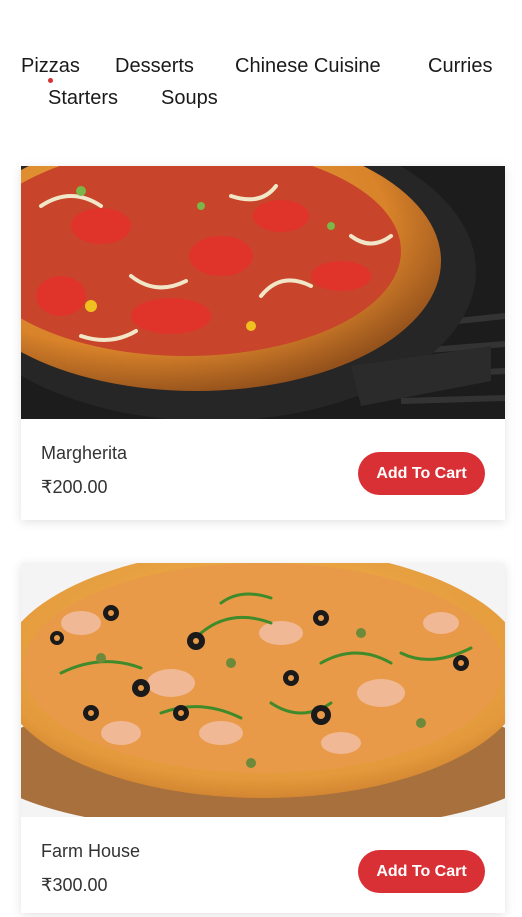 The height and width of the screenshot is (917, 522). I want to click on product-price: ₹300.00, so click(74, 885).